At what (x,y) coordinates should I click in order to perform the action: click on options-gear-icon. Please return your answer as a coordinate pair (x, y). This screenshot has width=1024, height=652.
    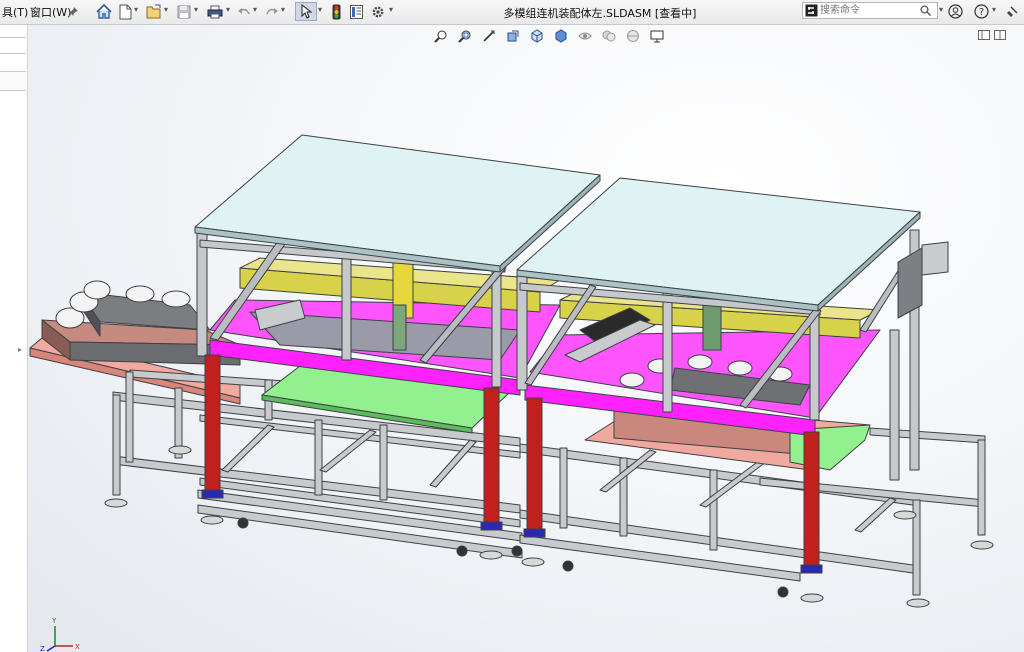
    Looking at the image, I should click on (378, 11).